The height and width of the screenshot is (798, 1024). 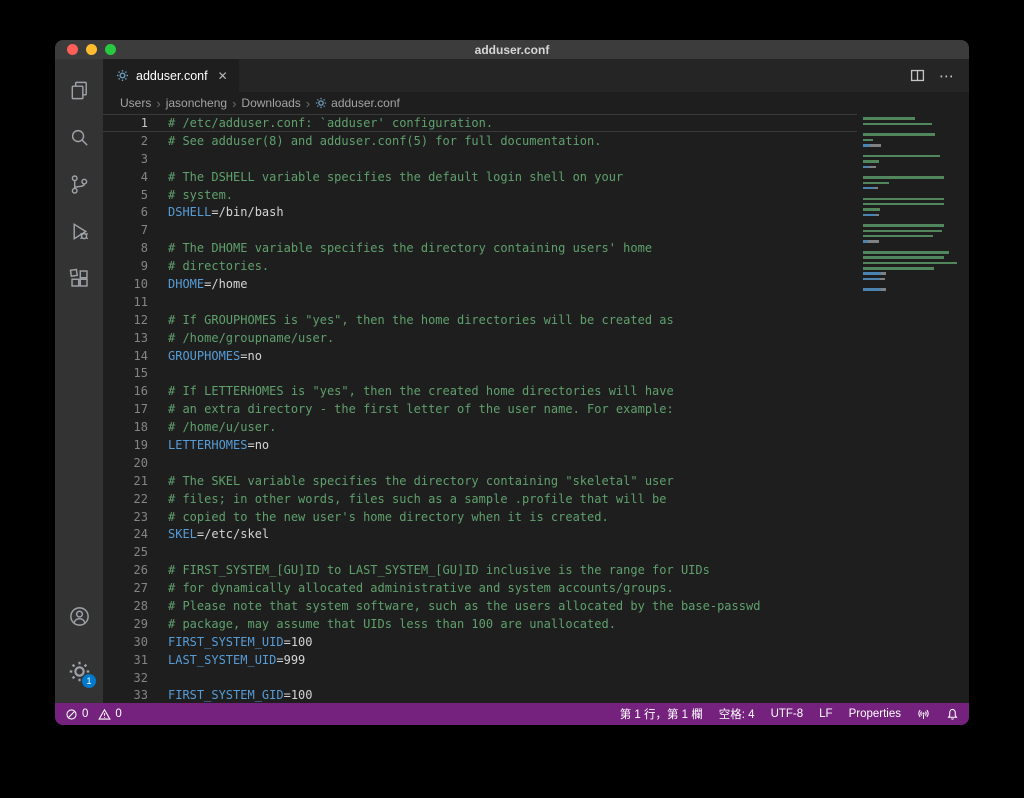 I want to click on settings-badge: 1, so click(x=89, y=681).